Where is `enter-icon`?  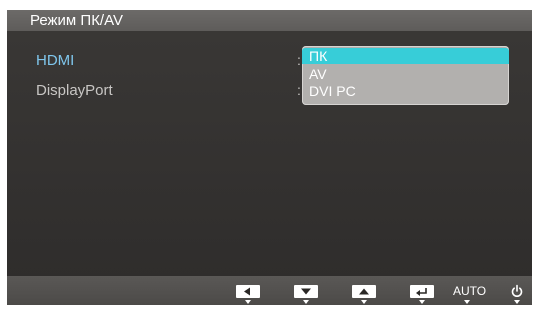
enter-icon is located at coordinates (421, 292).